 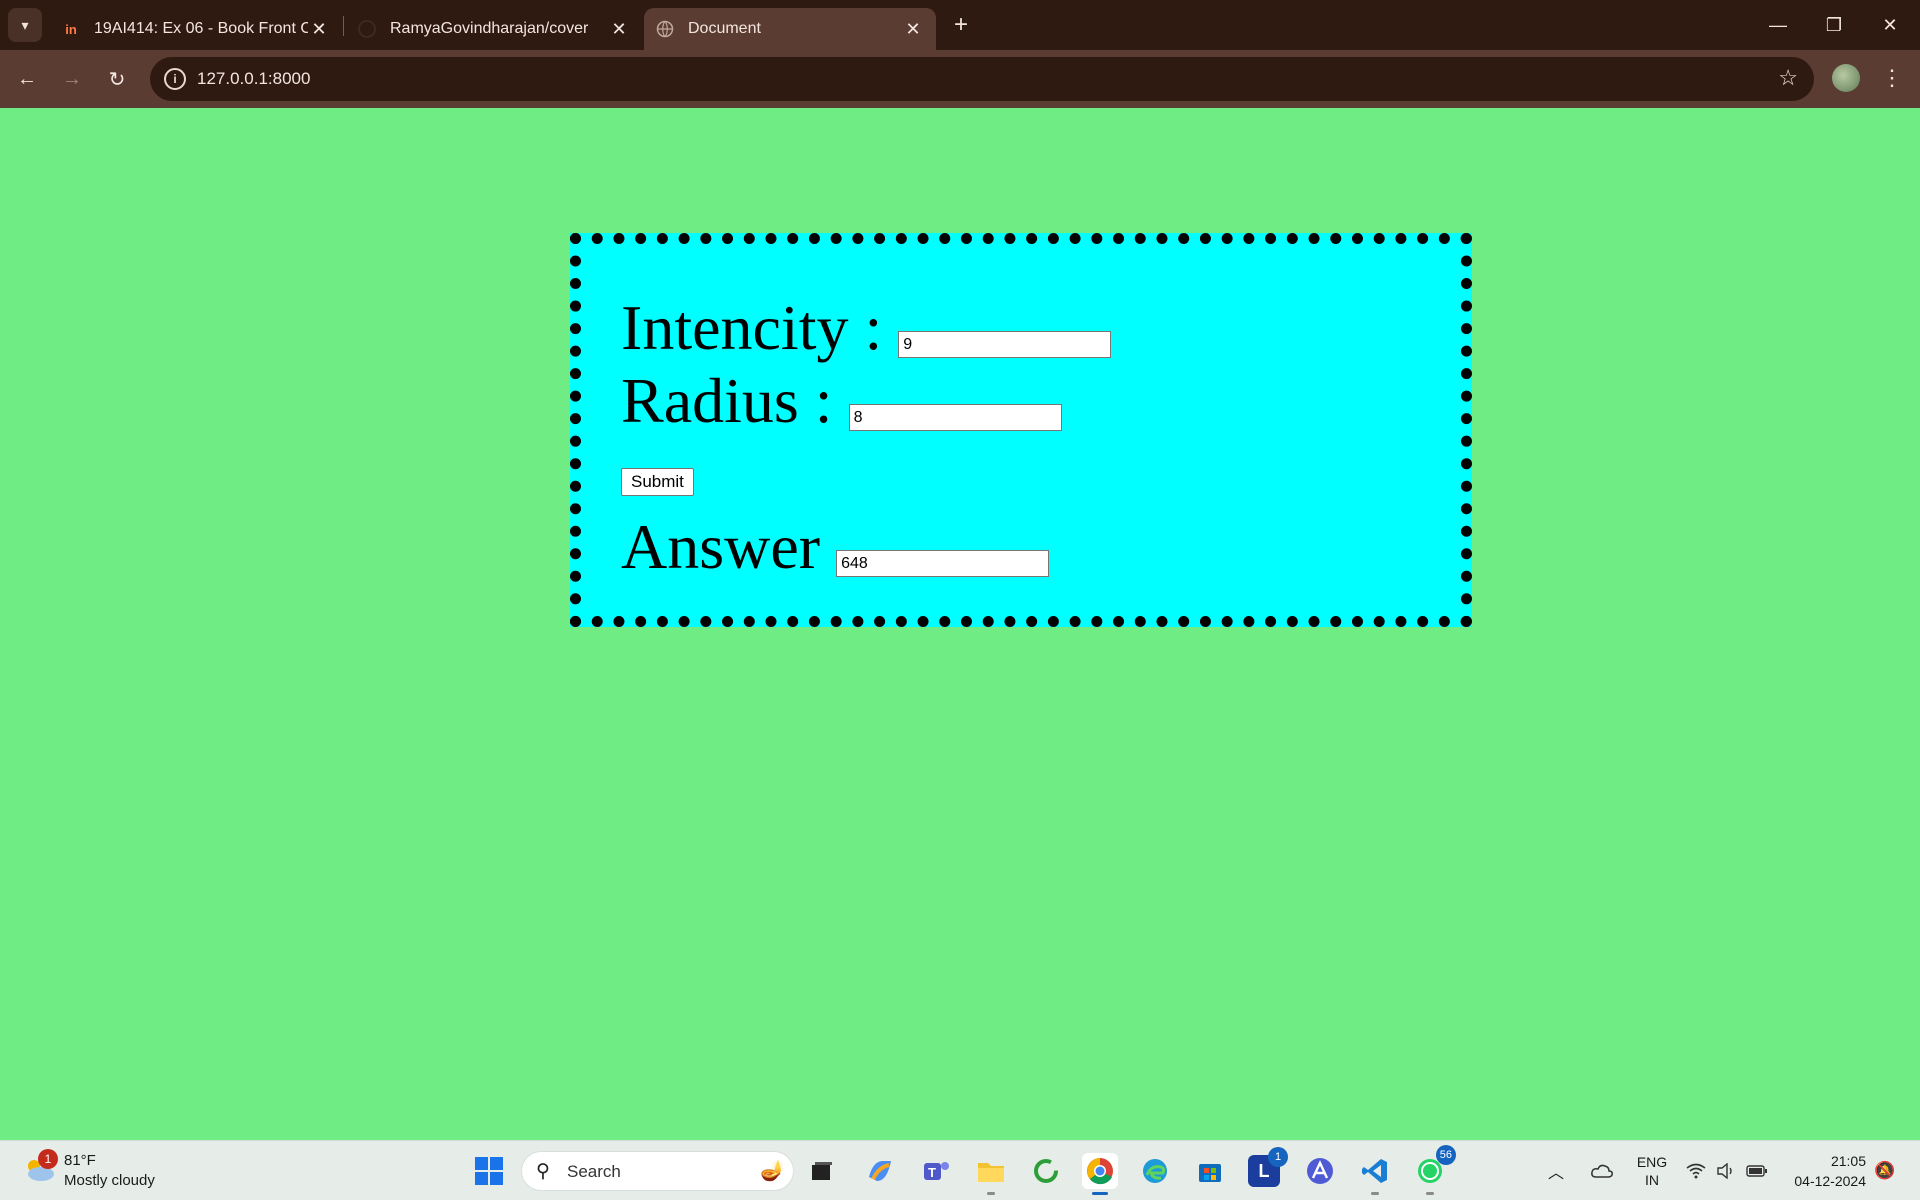 I want to click on language-indicator: ENG IN, so click(x=1652, y=1170).